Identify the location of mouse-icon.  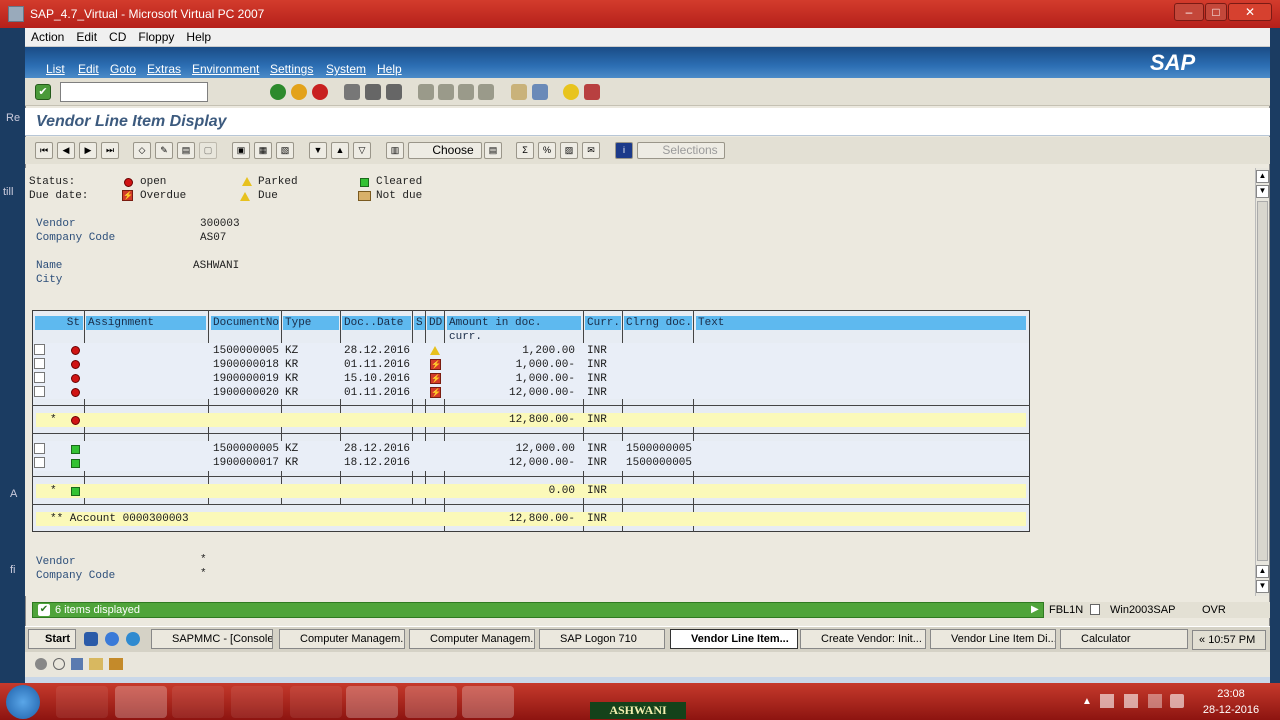
(41, 664).